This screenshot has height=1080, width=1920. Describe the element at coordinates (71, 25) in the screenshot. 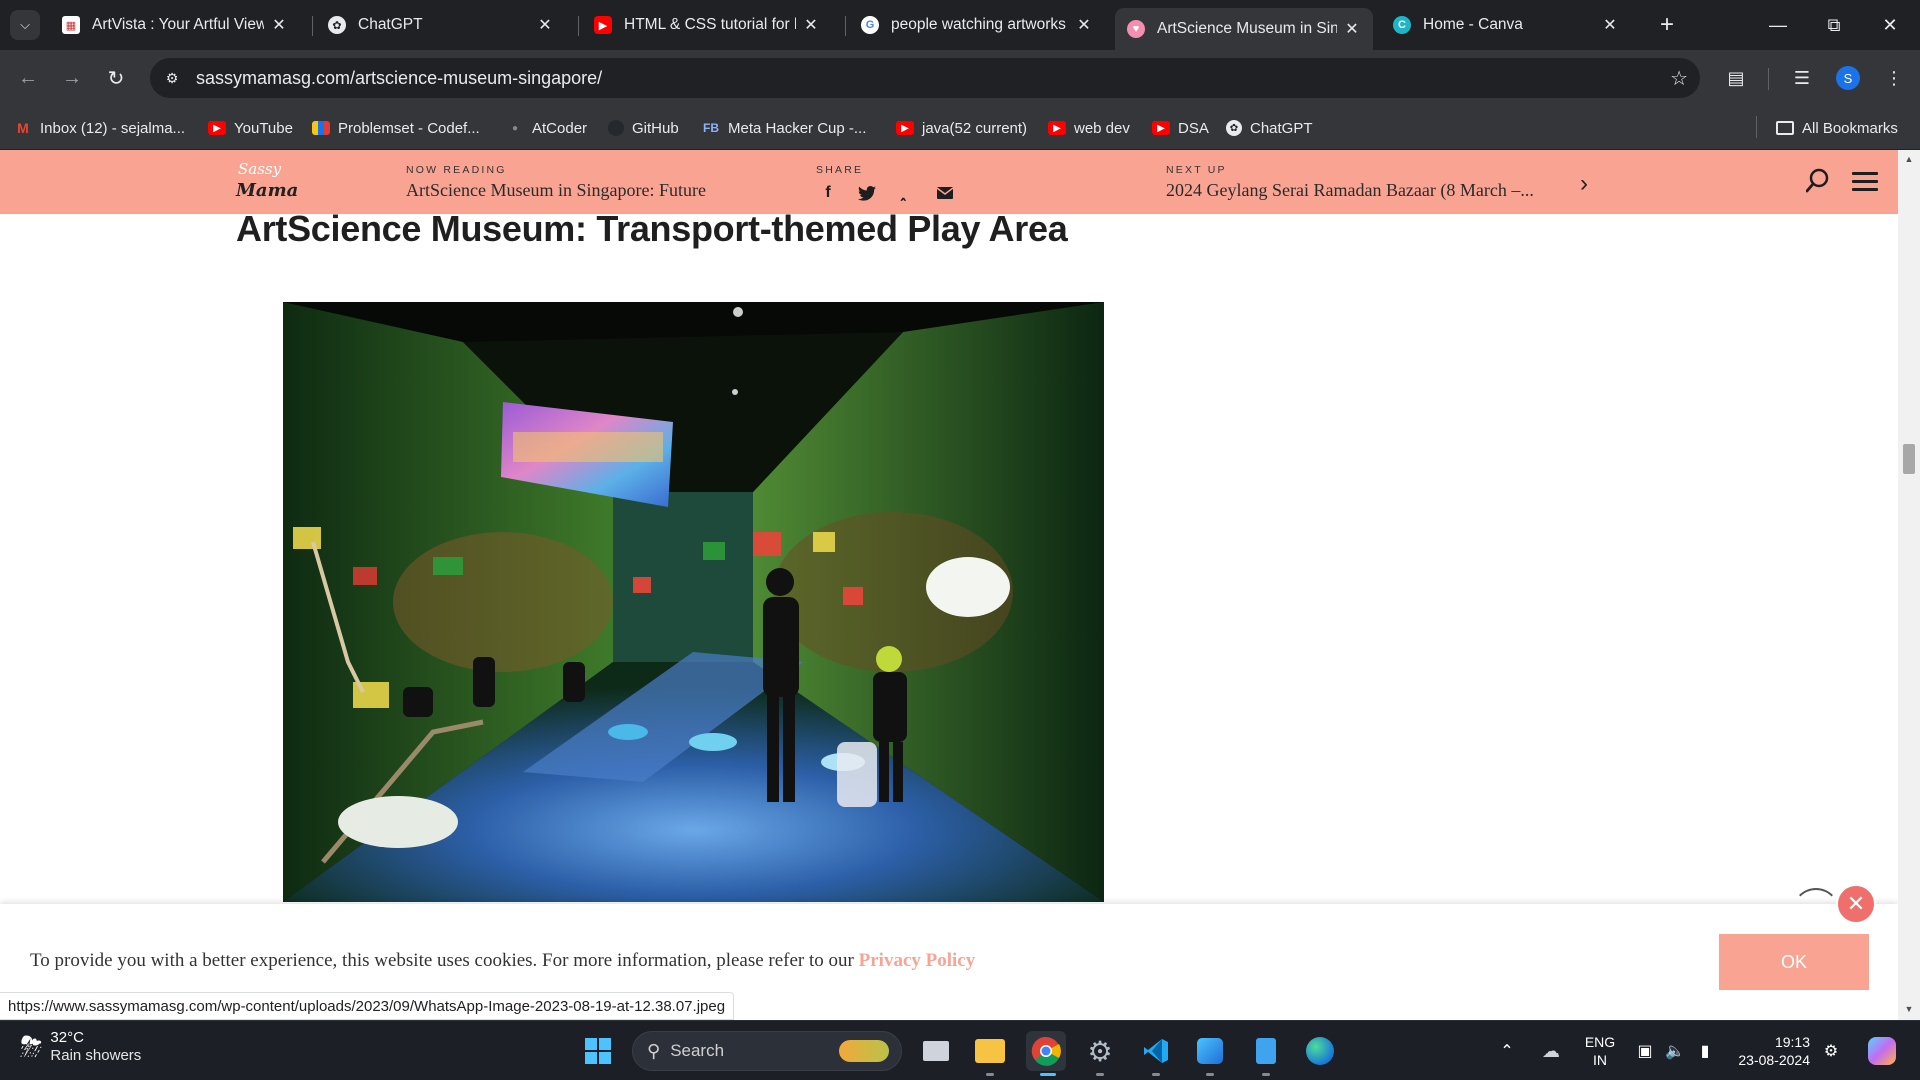

I see `artvista-icon: ▦` at that location.